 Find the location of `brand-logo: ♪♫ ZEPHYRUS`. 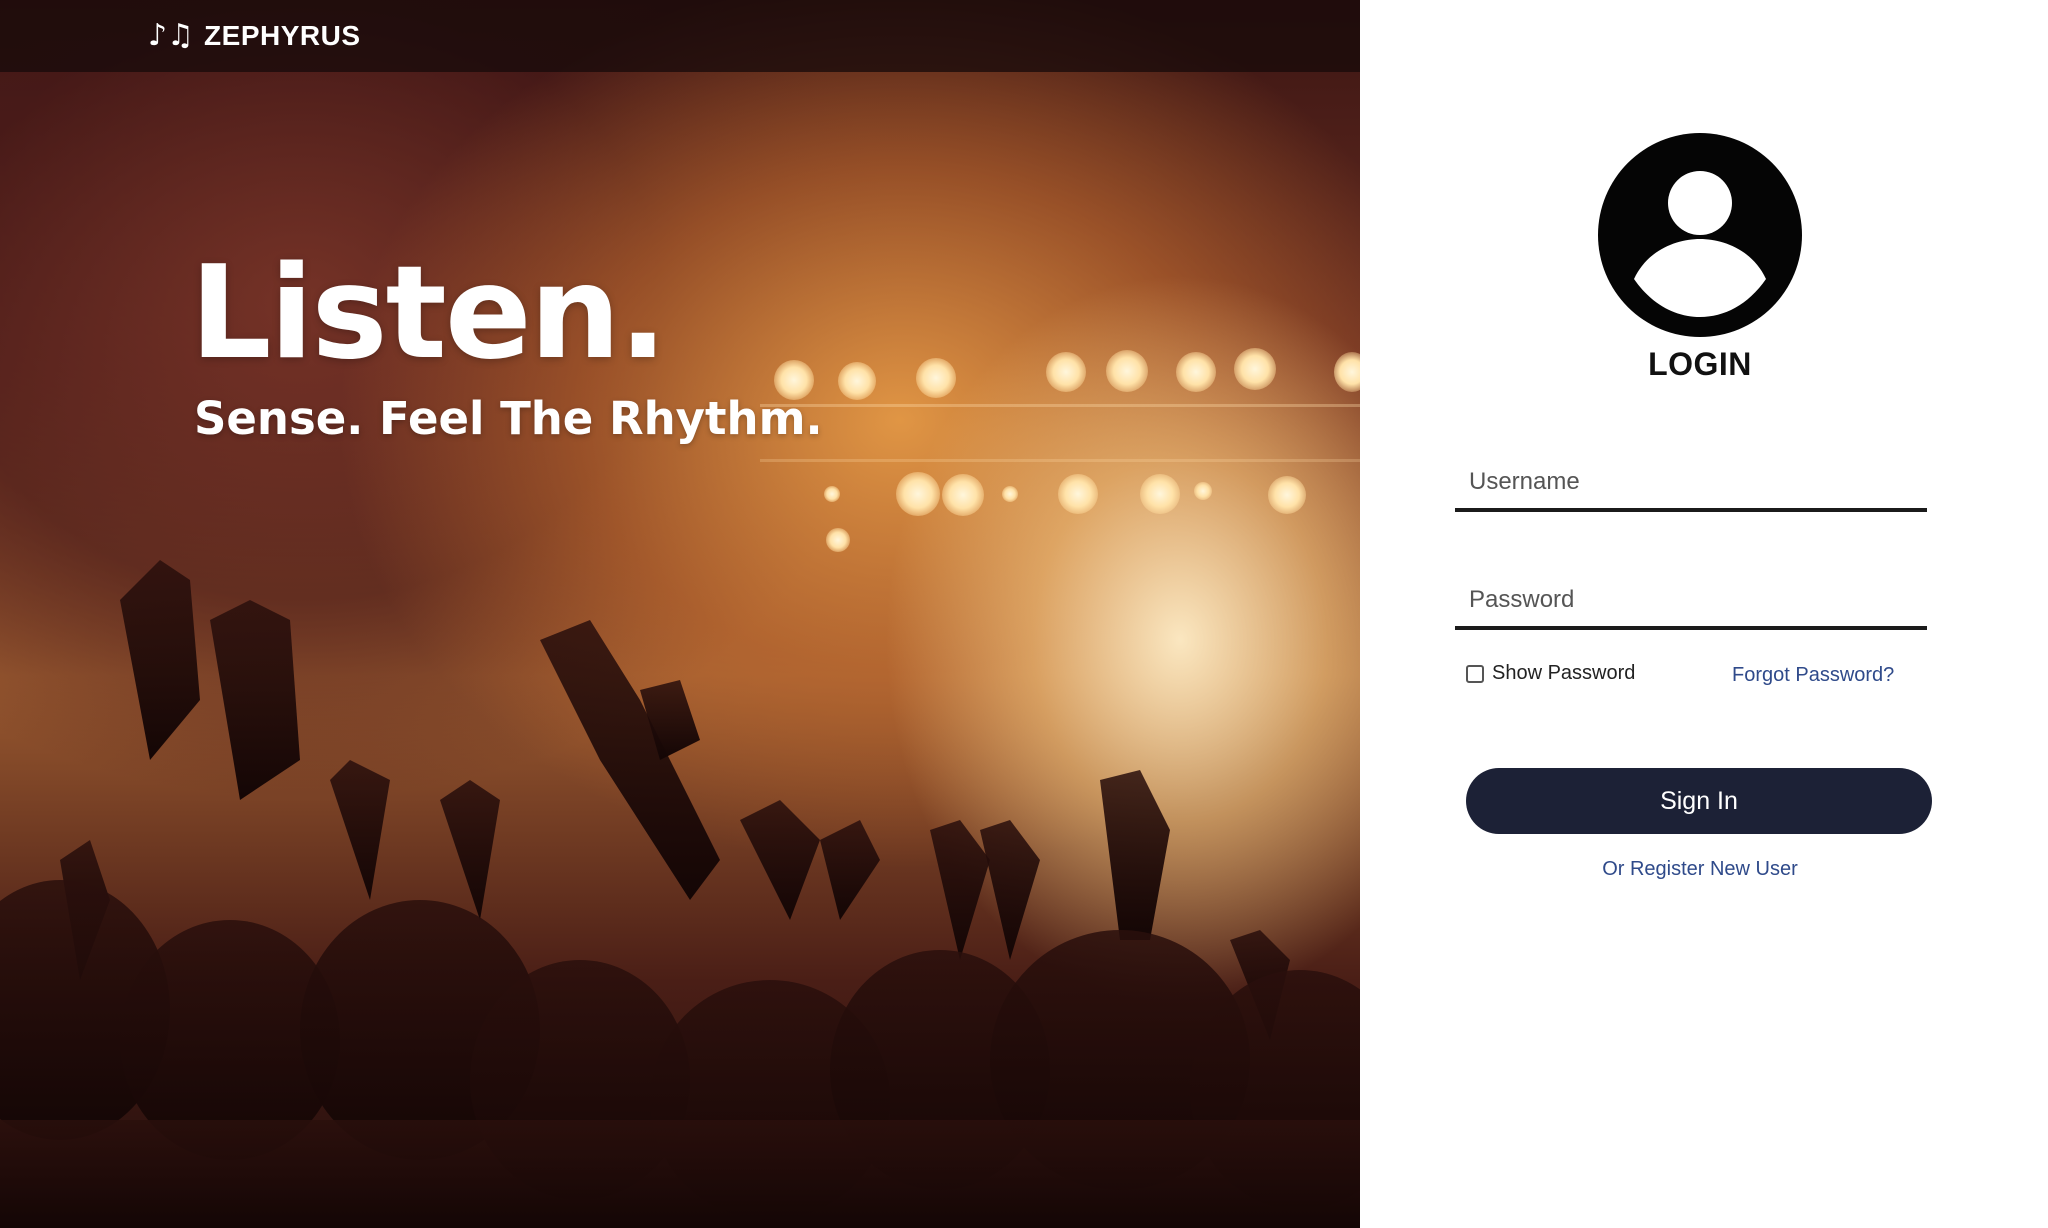

brand-logo: ♪♫ ZEPHYRUS is located at coordinates (254, 36).